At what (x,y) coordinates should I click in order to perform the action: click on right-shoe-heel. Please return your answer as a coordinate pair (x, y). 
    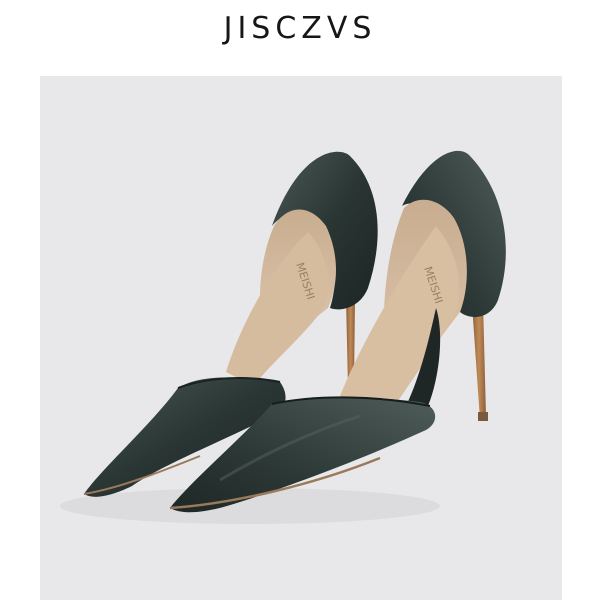
    Looking at the image, I should click on (479, 361).